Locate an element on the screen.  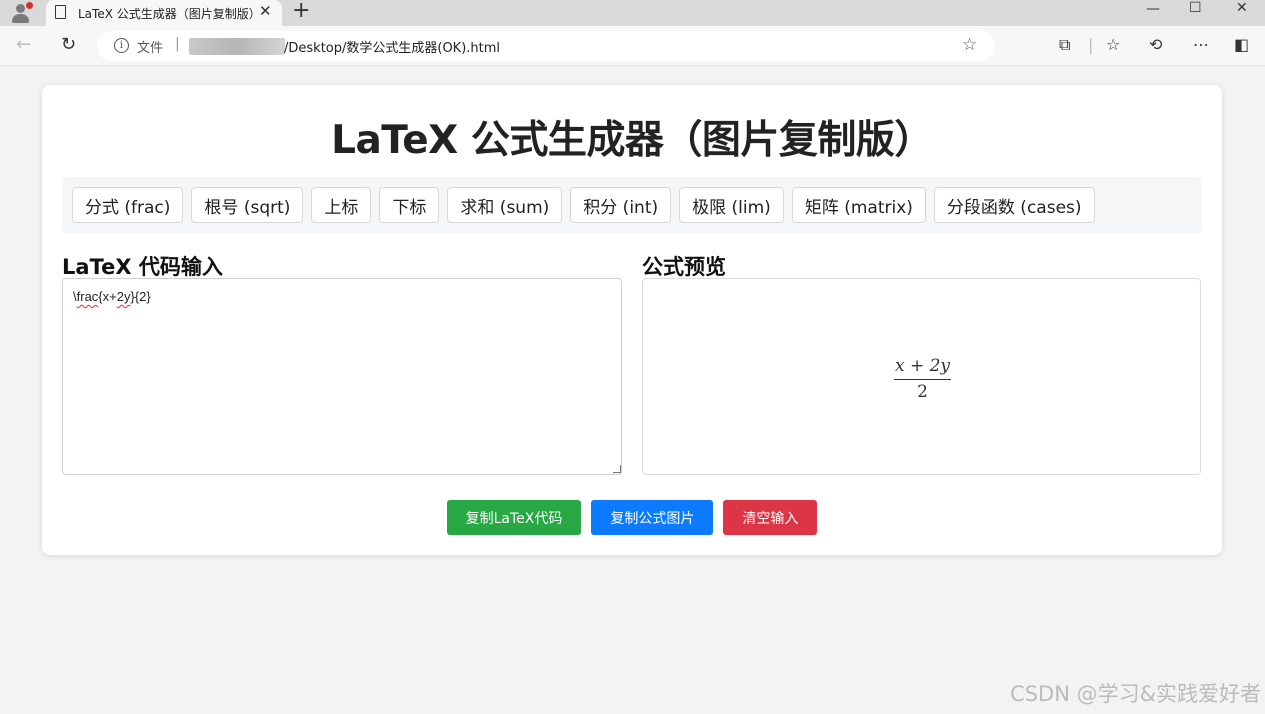
frac-button: 分式 (frac) is located at coordinates (128, 205).